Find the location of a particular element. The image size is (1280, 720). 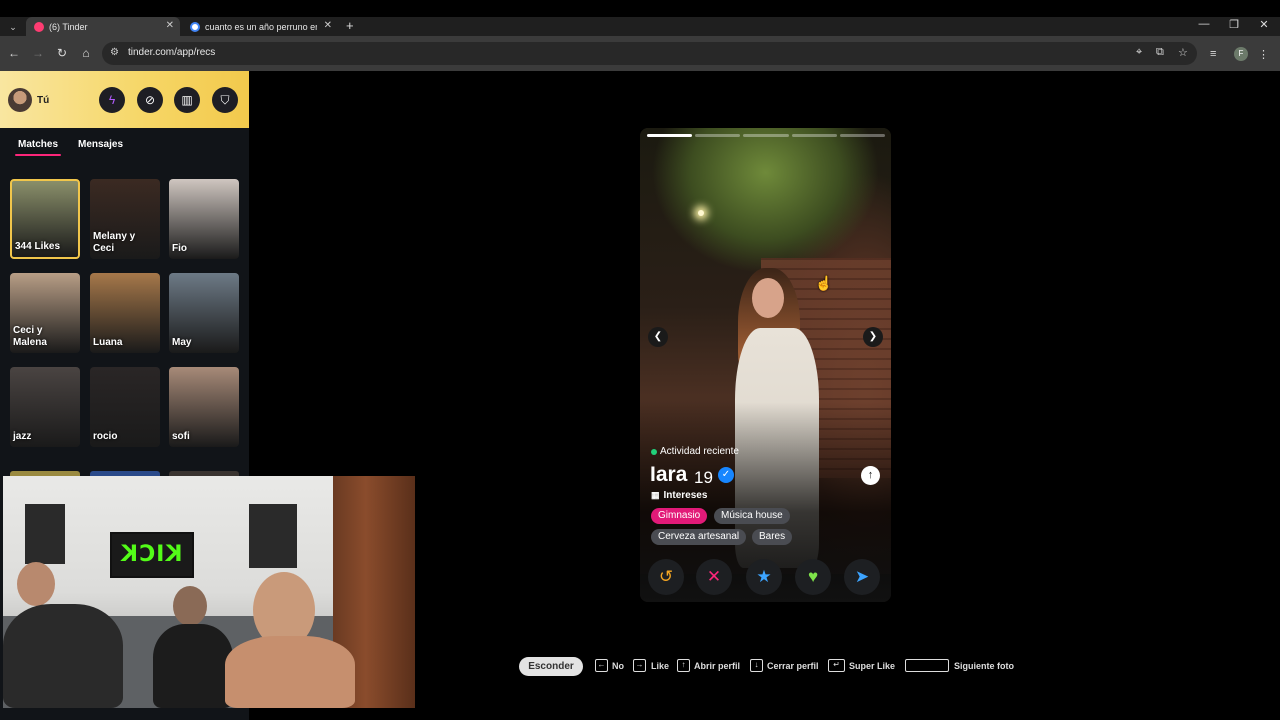

minimize-icon: — is located at coordinates (1204, 24).